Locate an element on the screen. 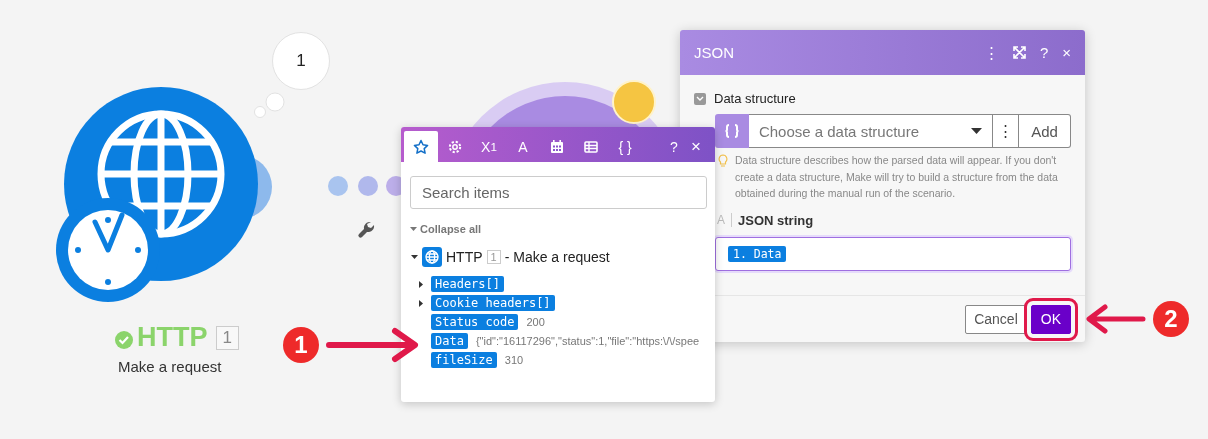  step-number-badge: 2 is located at coordinates (1171, 319).